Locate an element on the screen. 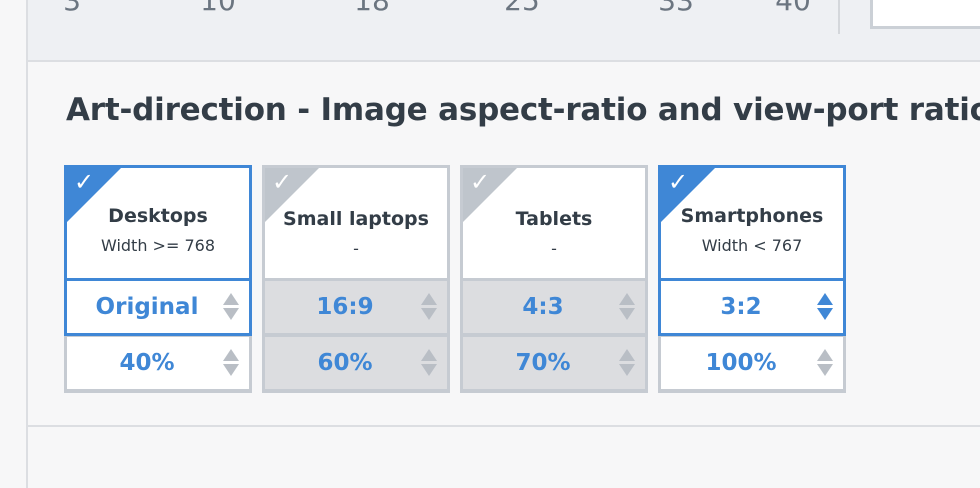 This screenshot has width=980, height=488. device-width-rule: Width < 767 is located at coordinates (752, 245).